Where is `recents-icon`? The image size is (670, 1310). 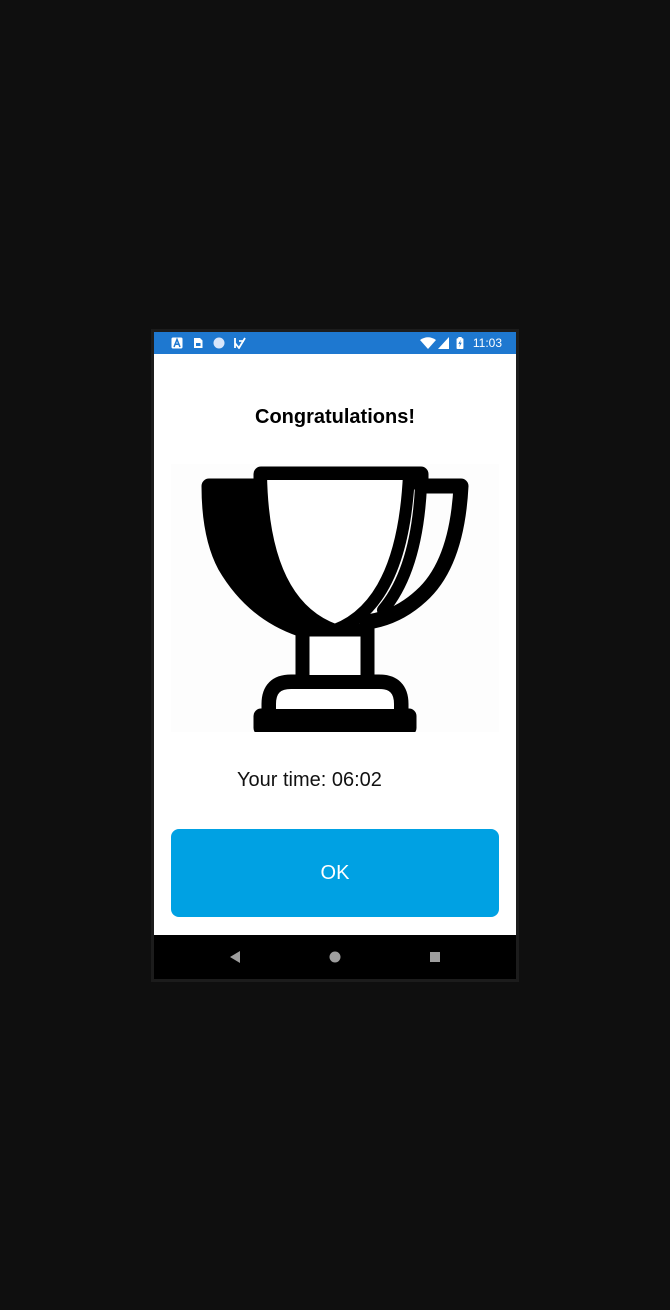
recents-icon is located at coordinates (435, 957).